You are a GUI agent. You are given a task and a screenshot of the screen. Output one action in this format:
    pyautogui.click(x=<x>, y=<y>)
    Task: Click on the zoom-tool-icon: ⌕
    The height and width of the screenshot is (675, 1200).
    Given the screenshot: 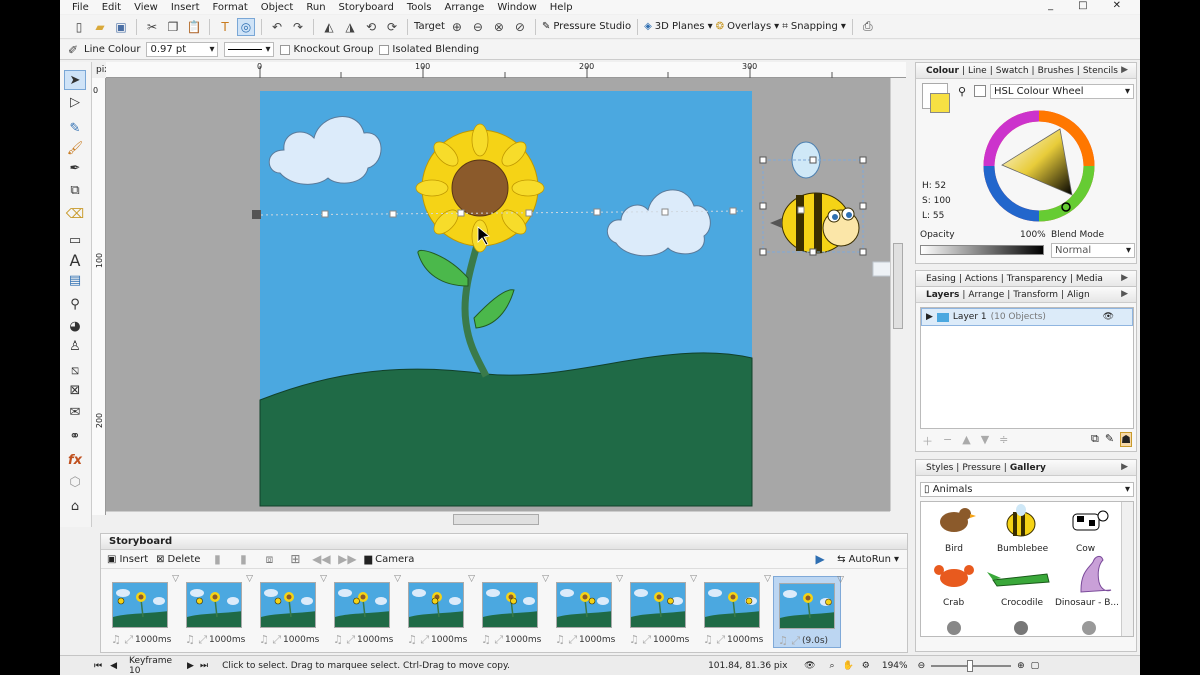 What is the action you would take?
    pyautogui.click(x=832, y=666)
    